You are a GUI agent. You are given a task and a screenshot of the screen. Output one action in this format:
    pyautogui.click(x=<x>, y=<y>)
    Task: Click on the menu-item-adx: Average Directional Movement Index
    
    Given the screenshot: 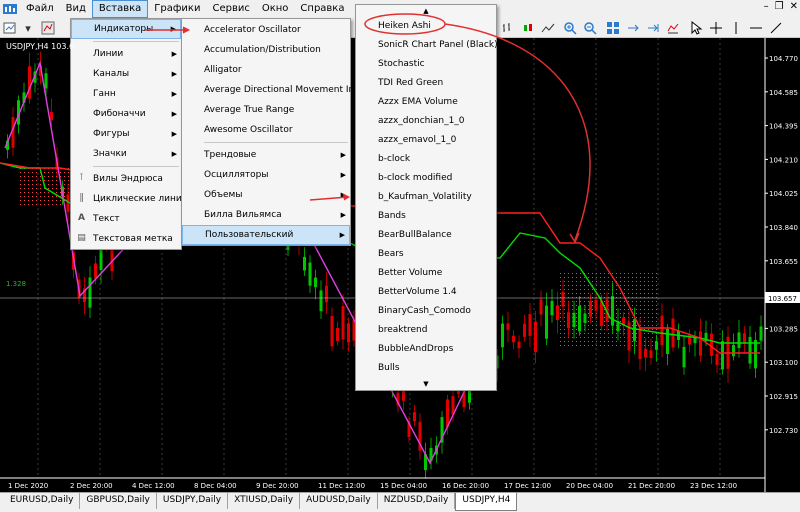 What is the action you would take?
    pyautogui.click(x=276, y=90)
    